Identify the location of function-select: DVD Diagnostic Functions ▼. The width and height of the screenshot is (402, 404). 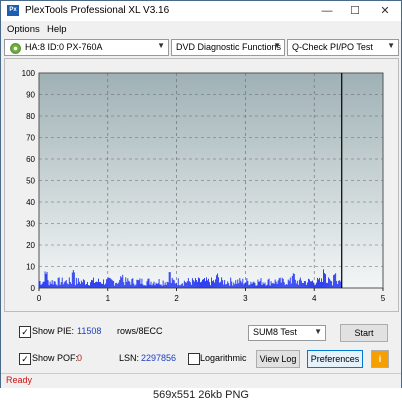
(228, 47).